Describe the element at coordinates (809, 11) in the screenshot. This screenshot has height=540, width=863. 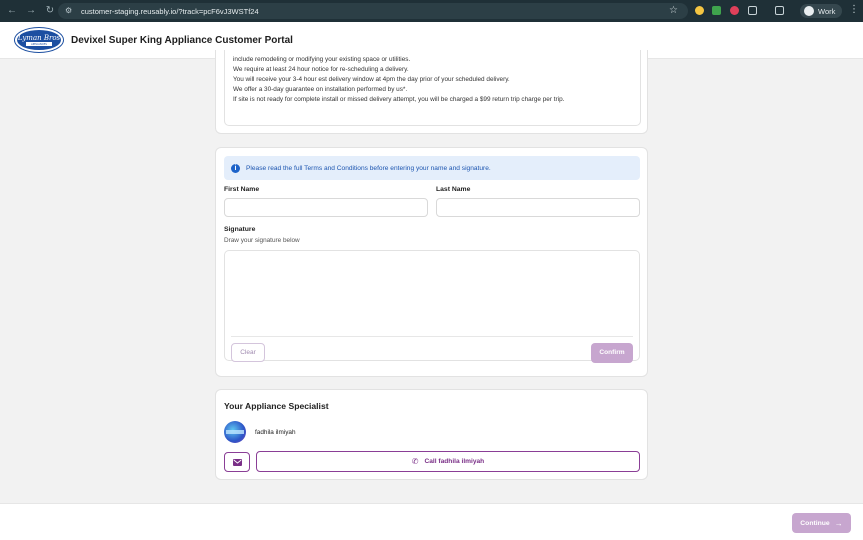
I see `profile-avatar` at that location.